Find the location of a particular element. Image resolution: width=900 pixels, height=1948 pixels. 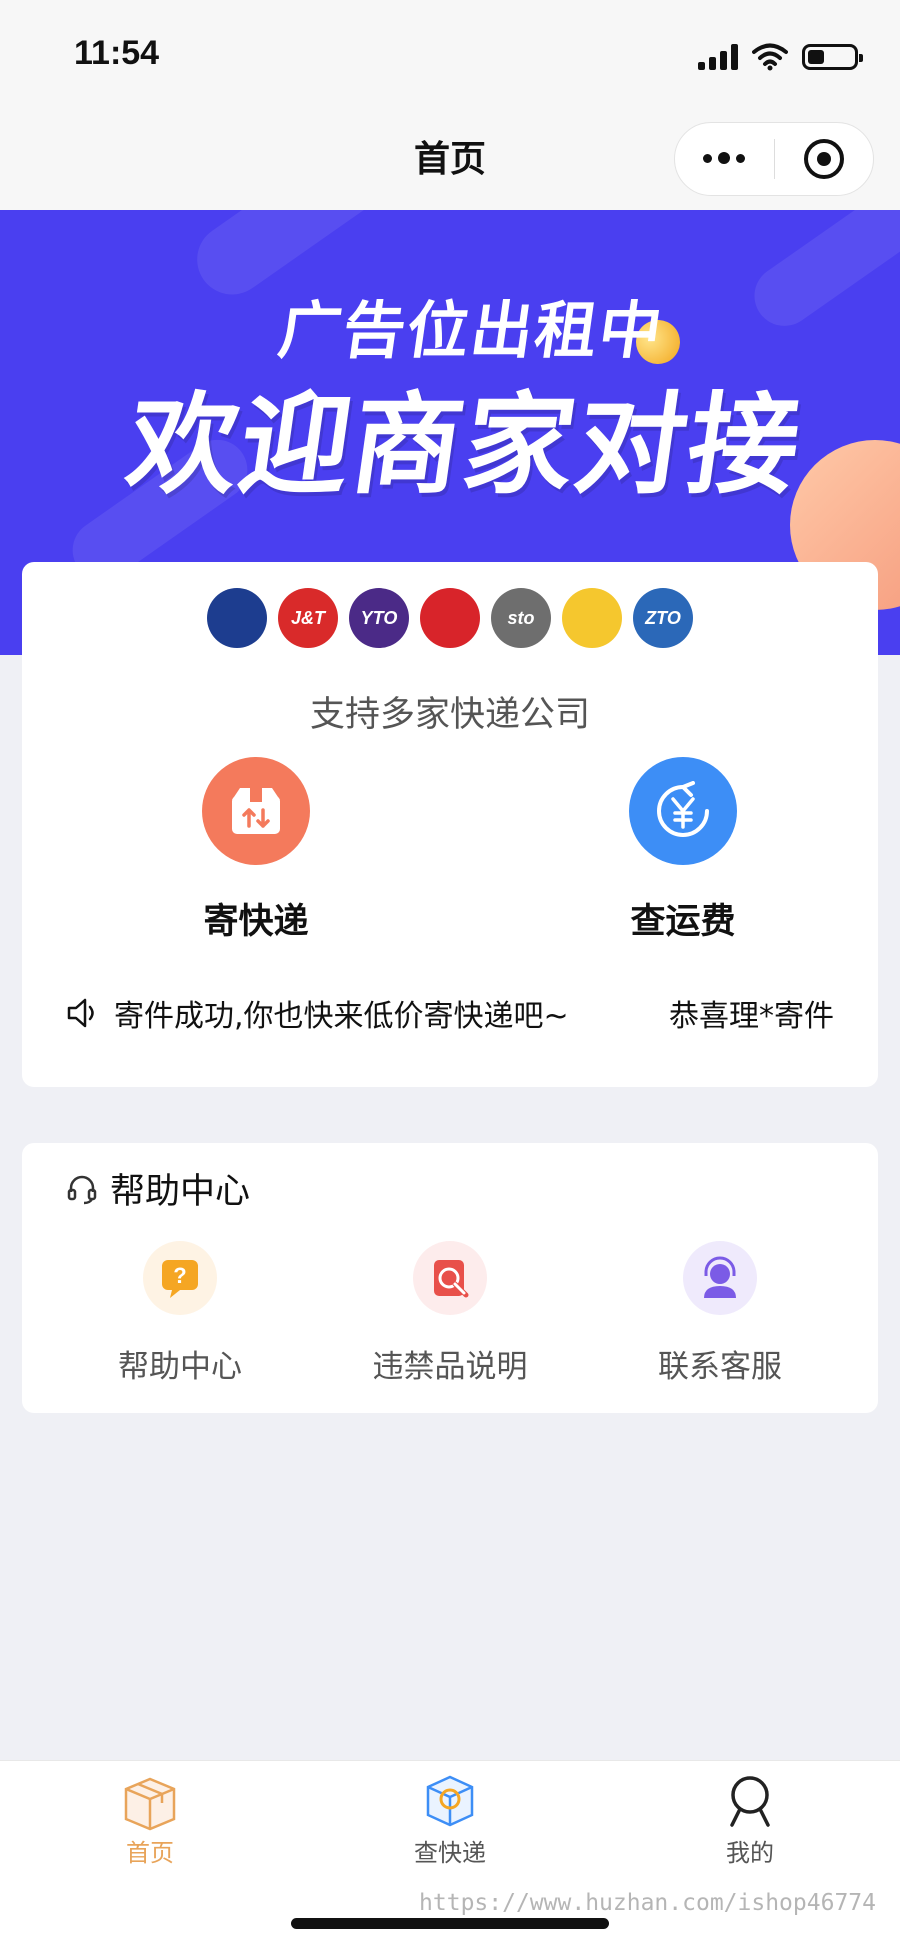

ticker-message-next: 恭喜理*寄件 is located at coordinates (751, 1016).